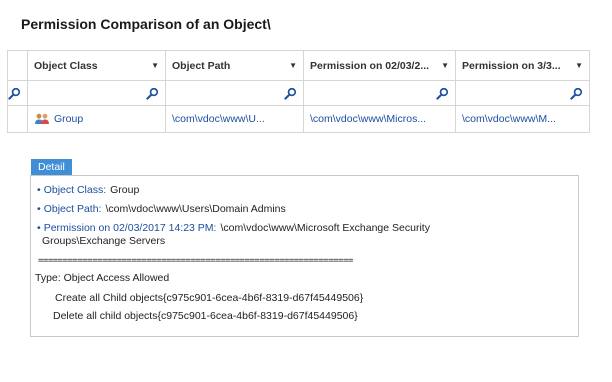 The image size is (612, 382). What do you see at coordinates (104, 241) in the screenshot?
I see `detail-permission-continued: Groups\Exchange Servers` at bounding box center [104, 241].